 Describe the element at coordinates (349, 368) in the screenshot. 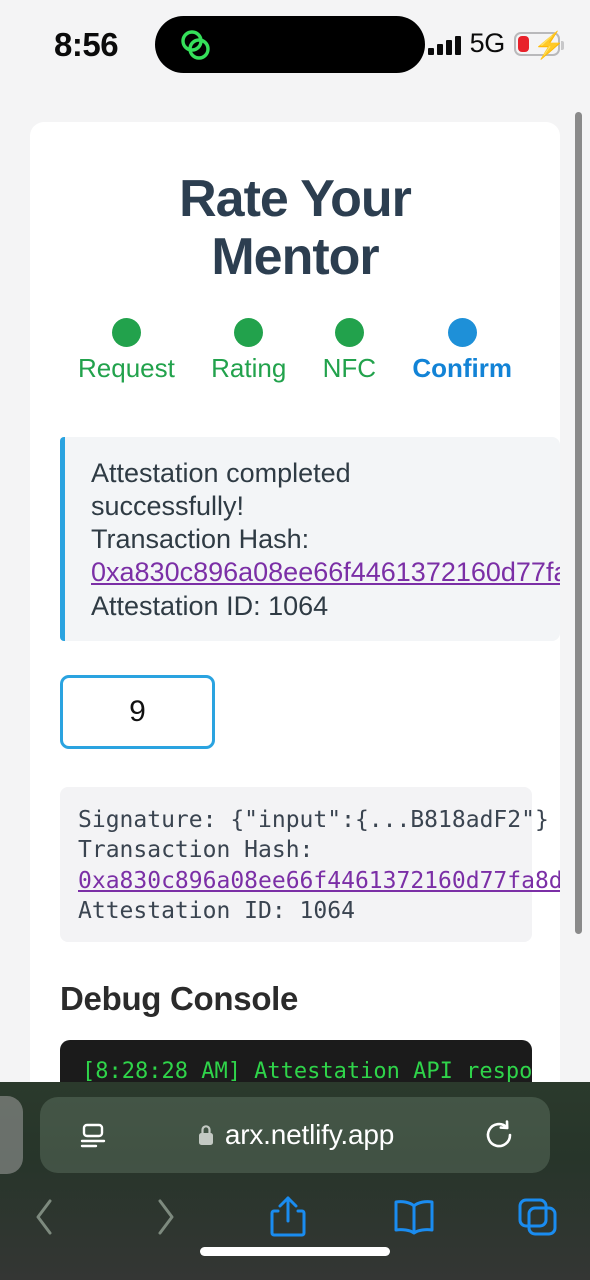

I see `step-label-nfc: NFC` at that location.